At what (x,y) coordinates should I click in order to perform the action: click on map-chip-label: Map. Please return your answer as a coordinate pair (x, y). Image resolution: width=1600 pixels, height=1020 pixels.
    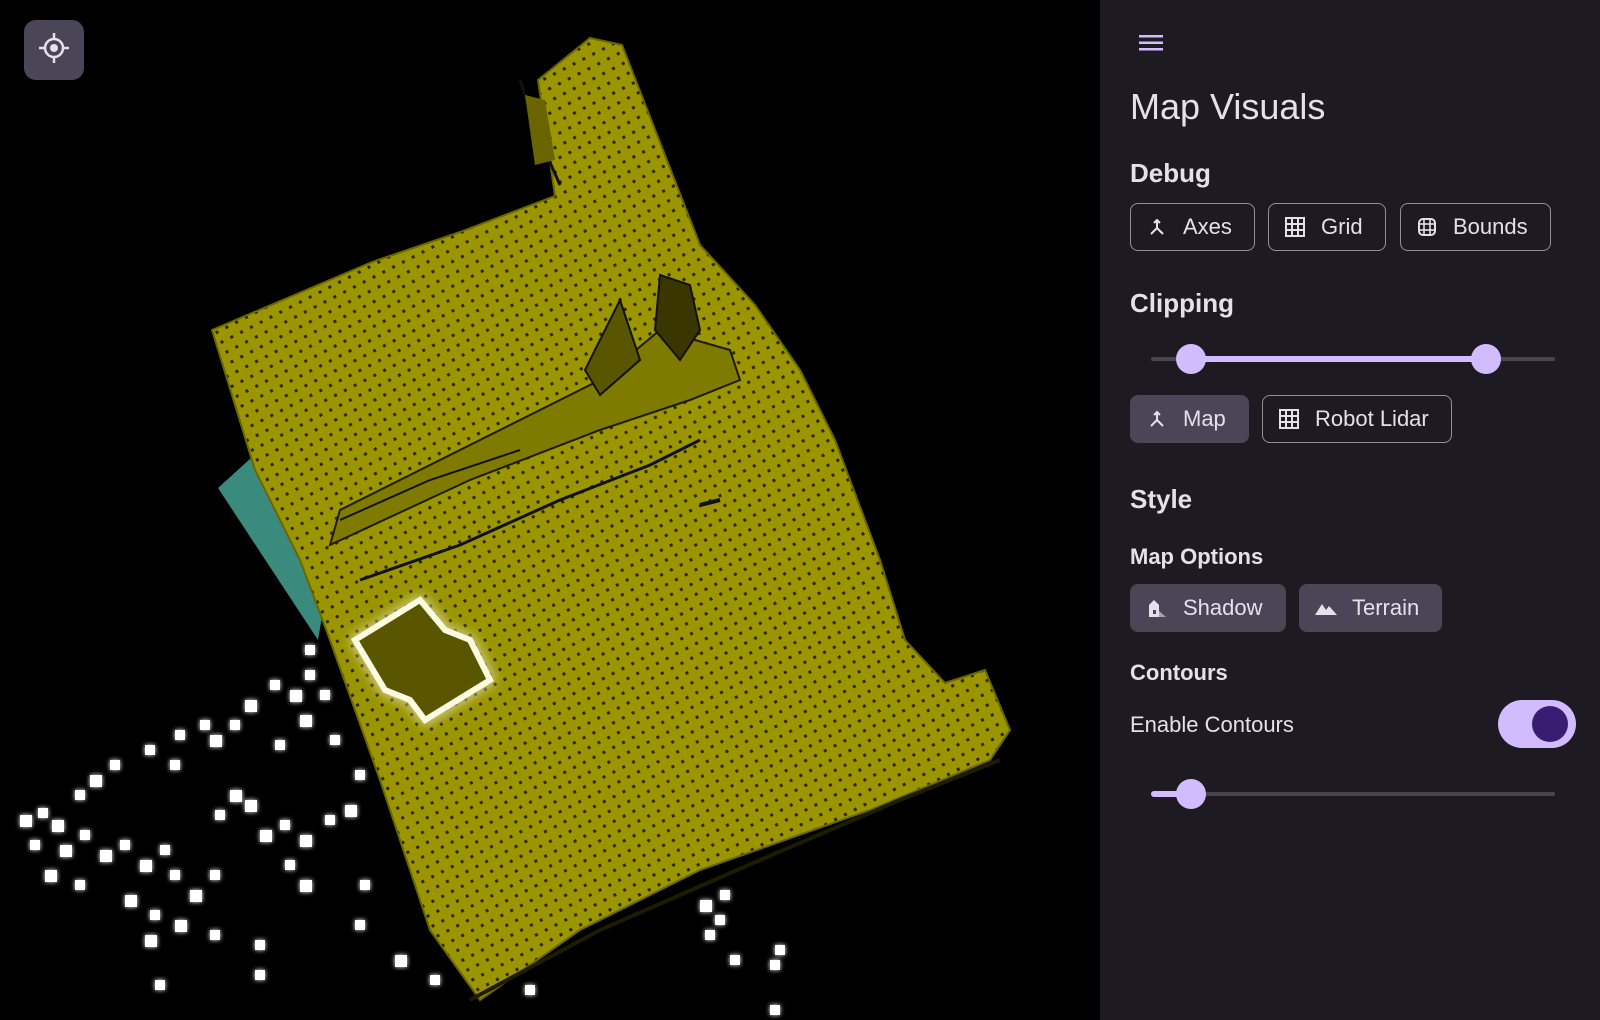
    Looking at the image, I should click on (1204, 418).